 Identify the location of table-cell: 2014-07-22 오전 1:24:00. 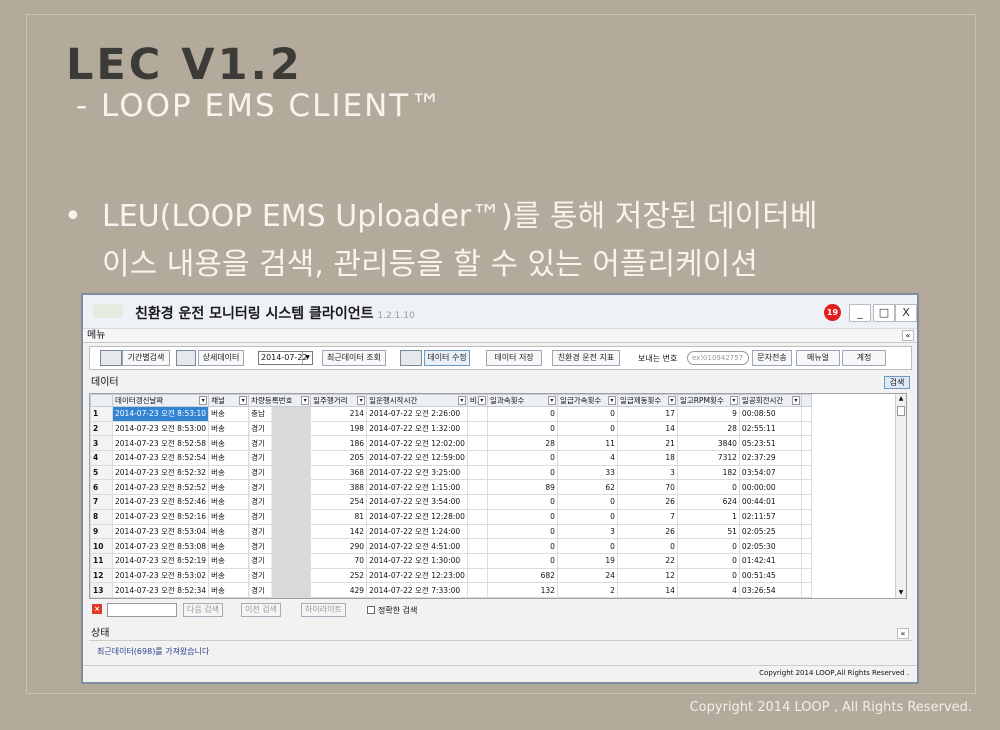
(417, 531).